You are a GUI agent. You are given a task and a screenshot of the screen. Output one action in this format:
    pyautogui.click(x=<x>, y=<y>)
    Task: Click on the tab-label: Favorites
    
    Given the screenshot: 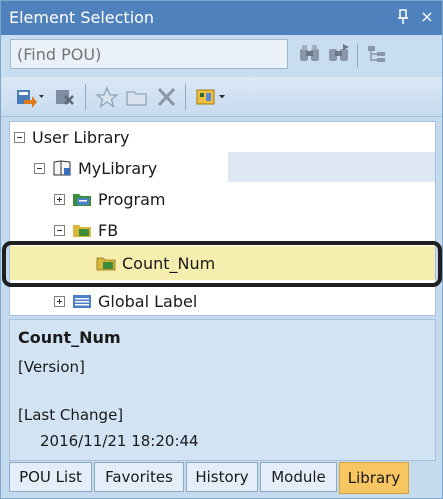 What is the action you would take?
    pyautogui.click(x=139, y=477)
    